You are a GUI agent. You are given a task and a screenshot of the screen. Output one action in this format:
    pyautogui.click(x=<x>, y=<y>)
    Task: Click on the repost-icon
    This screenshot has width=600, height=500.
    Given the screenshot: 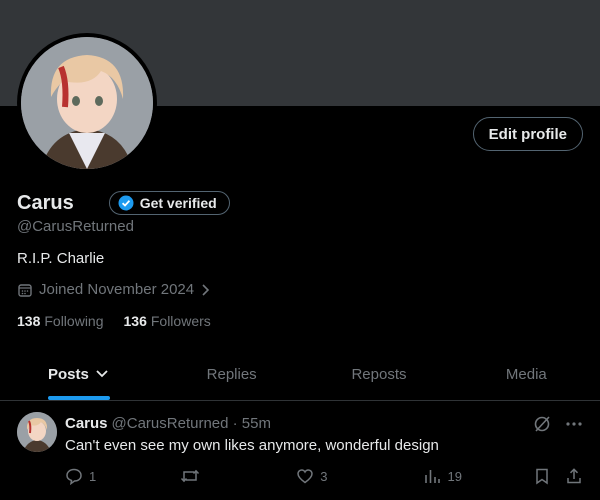 What is the action you would take?
    pyautogui.click(x=190, y=476)
    